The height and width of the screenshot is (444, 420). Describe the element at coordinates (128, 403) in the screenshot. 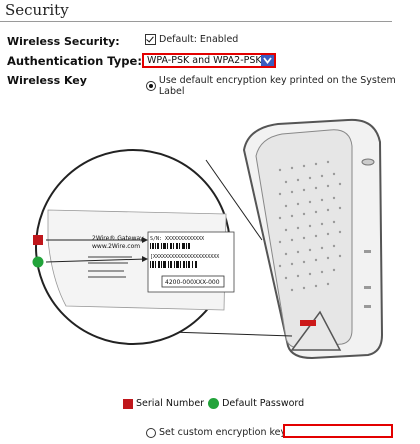

I see `serial-number-legend-icon` at that location.